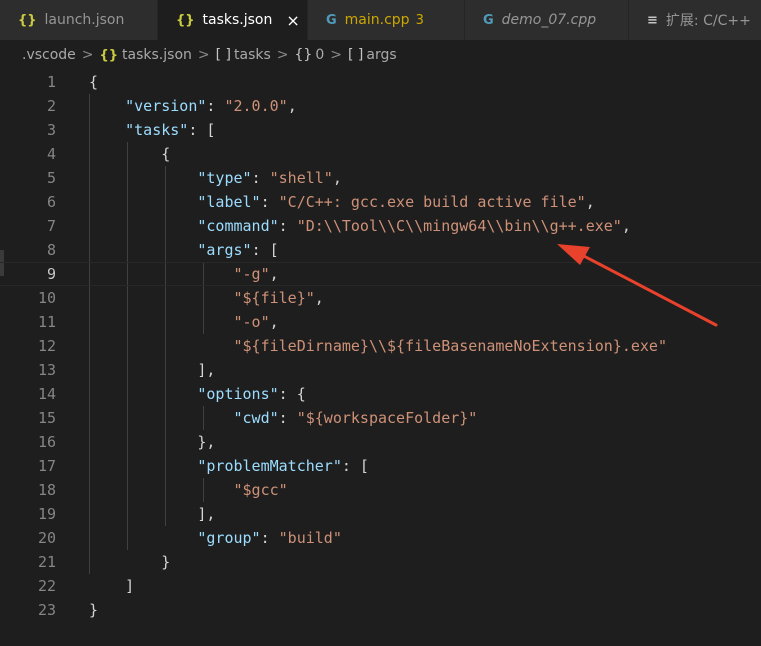  What do you see at coordinates (380, 298) in the screenshot?
I see `code-line: 10 "${file}",` at bounding box center [380, 298].